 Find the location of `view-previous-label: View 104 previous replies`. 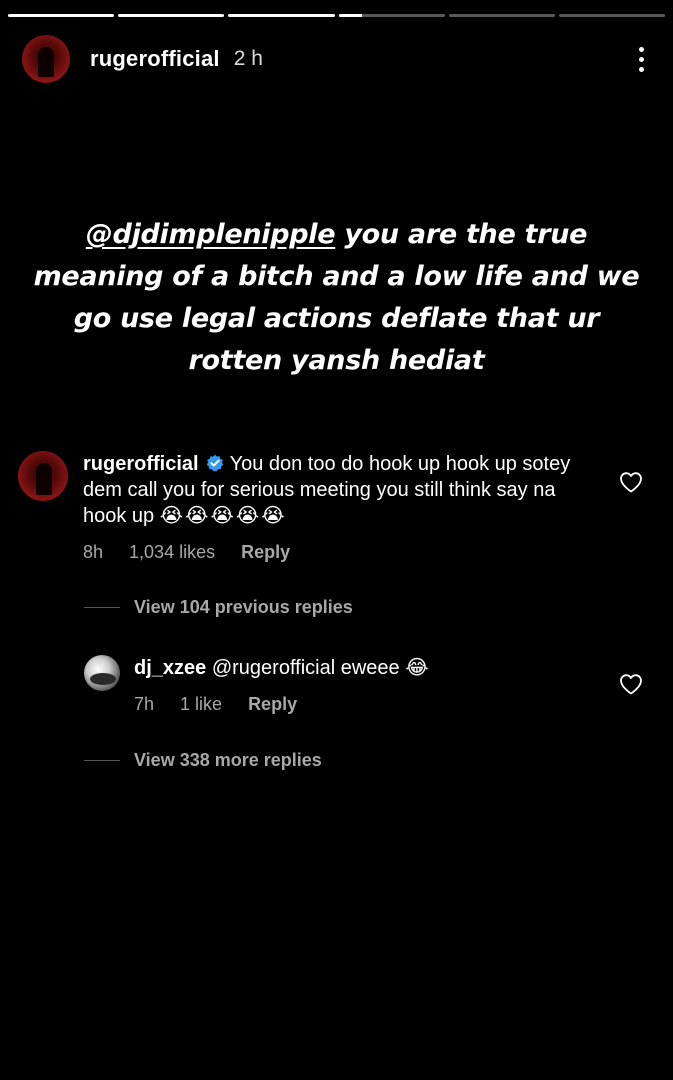

view-previous-label: View 104 previous replies is located at coordinates (243, 607).